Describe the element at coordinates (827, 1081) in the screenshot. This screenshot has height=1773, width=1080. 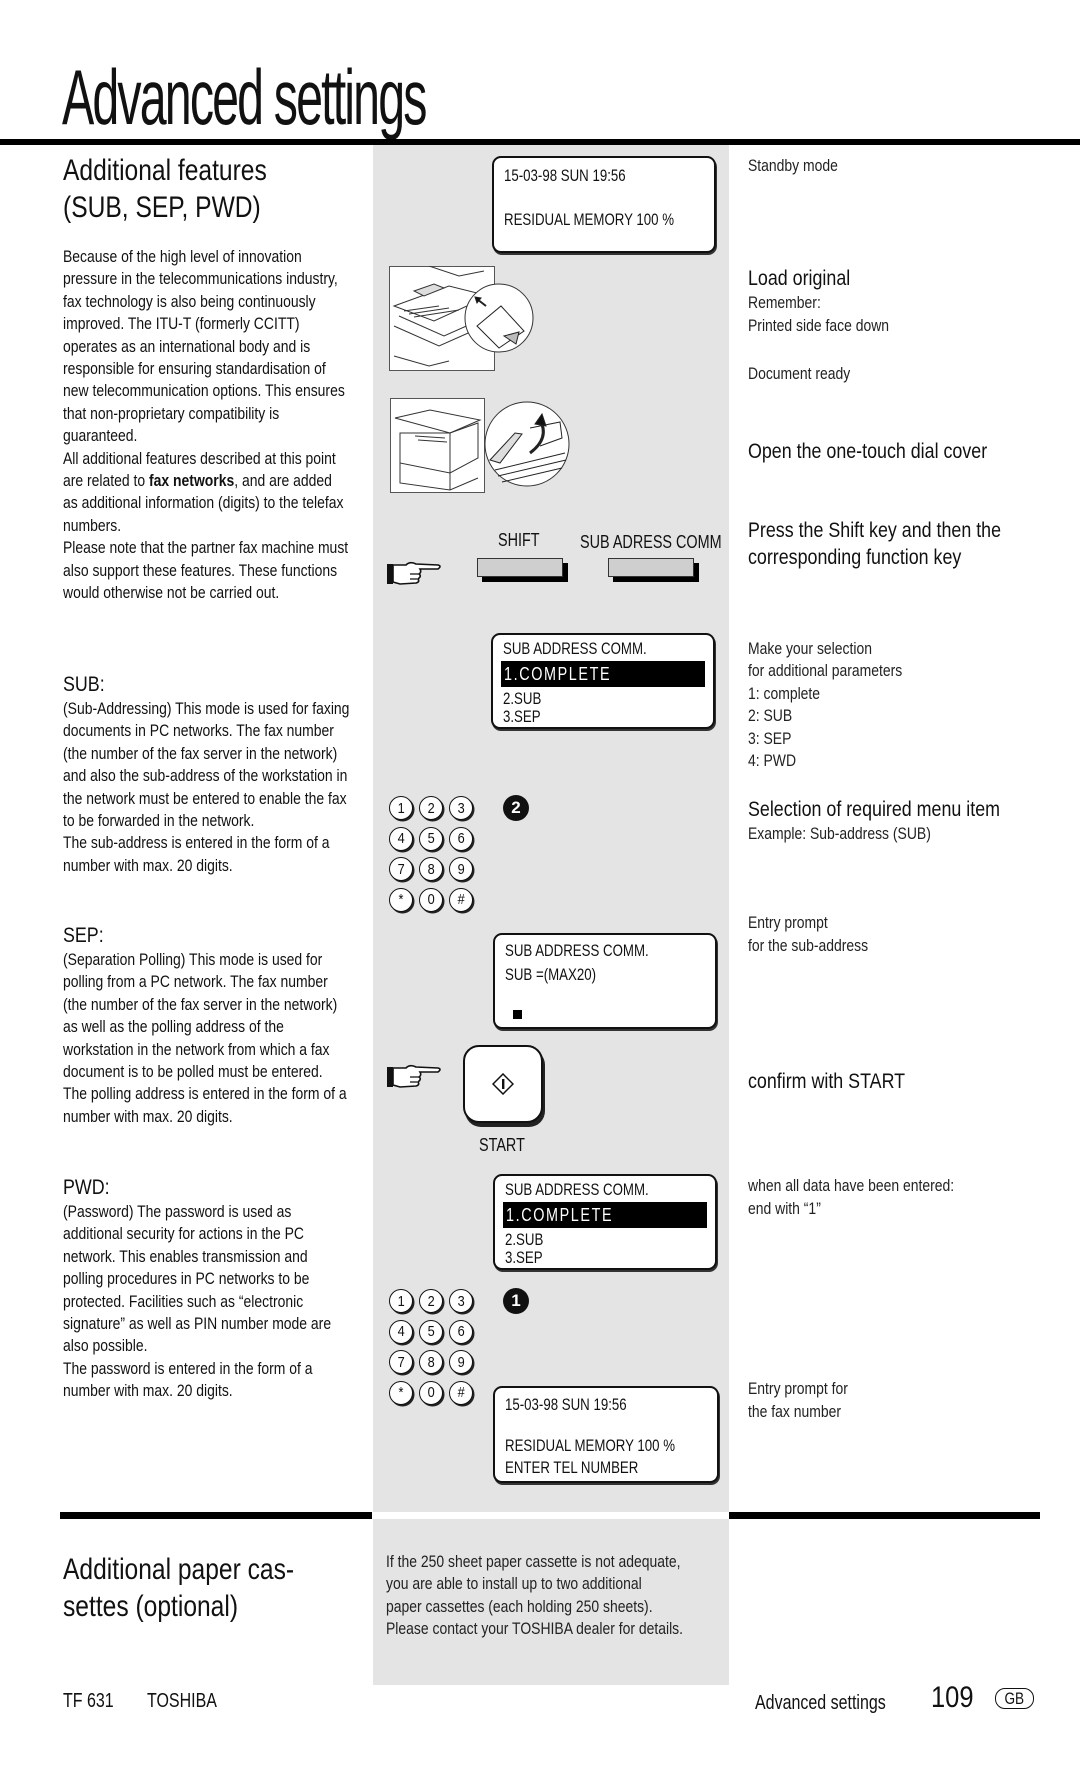
I see `instruction-confirm-start: confirm with START` at that location.